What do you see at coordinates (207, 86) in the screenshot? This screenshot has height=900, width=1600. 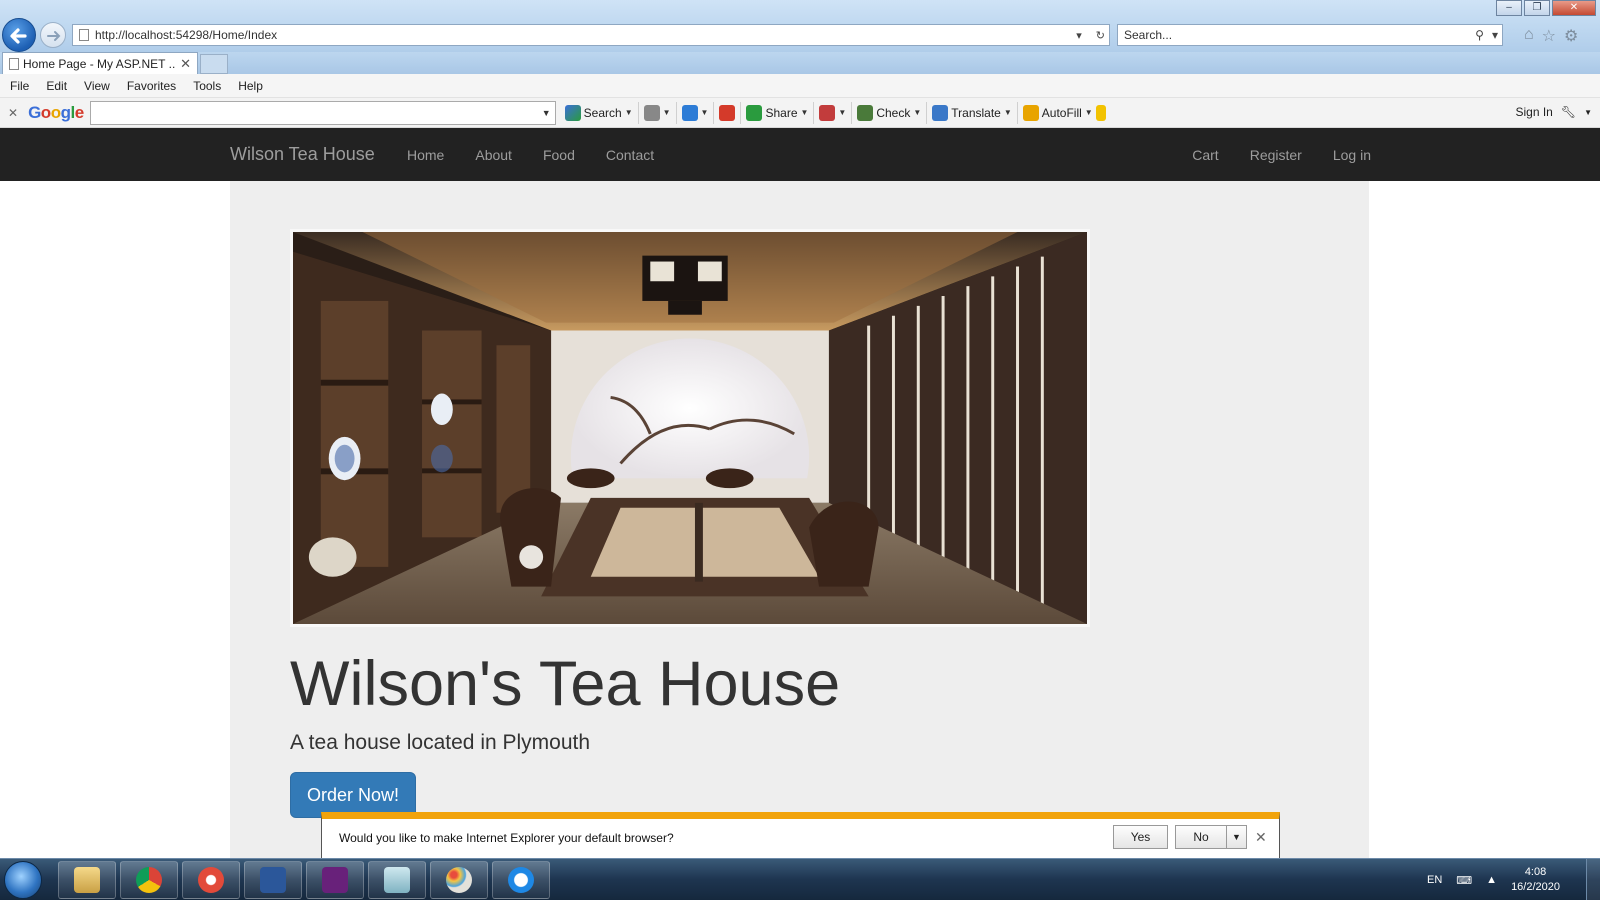 I see `menu-tools: Tools` at bounding box center [207, 86].